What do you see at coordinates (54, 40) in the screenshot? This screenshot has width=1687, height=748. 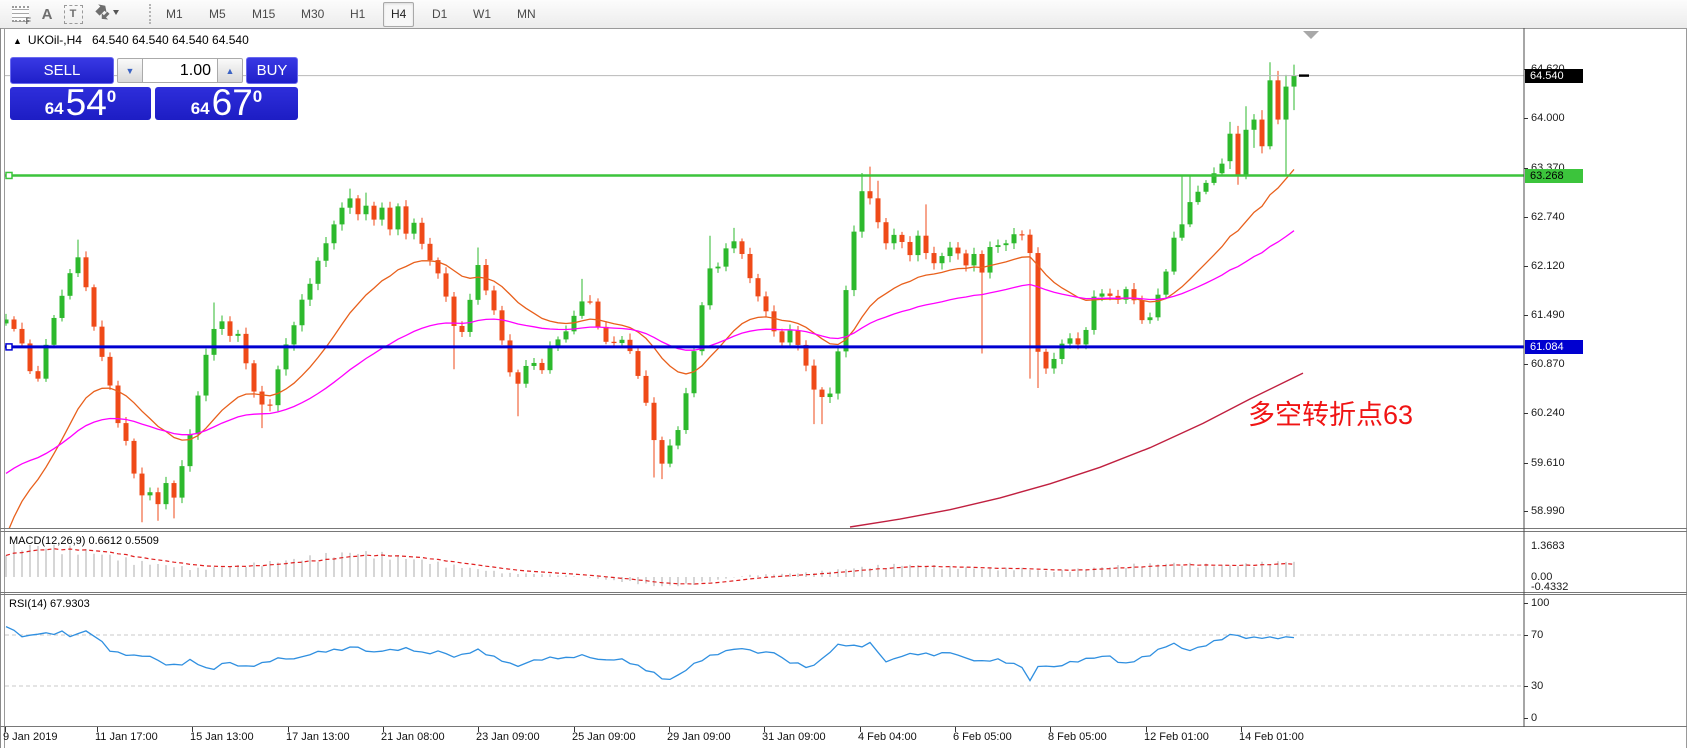 I see `symbol-period-label: UKOil-,H4` at bounding box center [54, 40].